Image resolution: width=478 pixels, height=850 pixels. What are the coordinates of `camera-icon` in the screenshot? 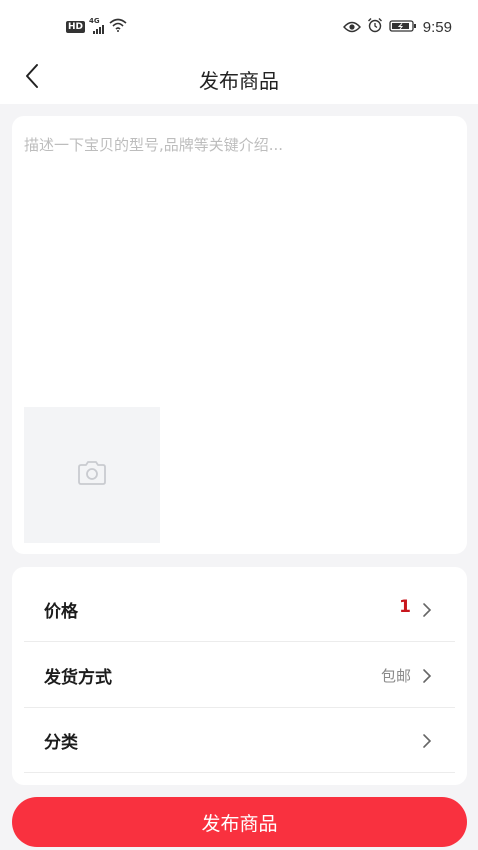 It's located at (92, 475).